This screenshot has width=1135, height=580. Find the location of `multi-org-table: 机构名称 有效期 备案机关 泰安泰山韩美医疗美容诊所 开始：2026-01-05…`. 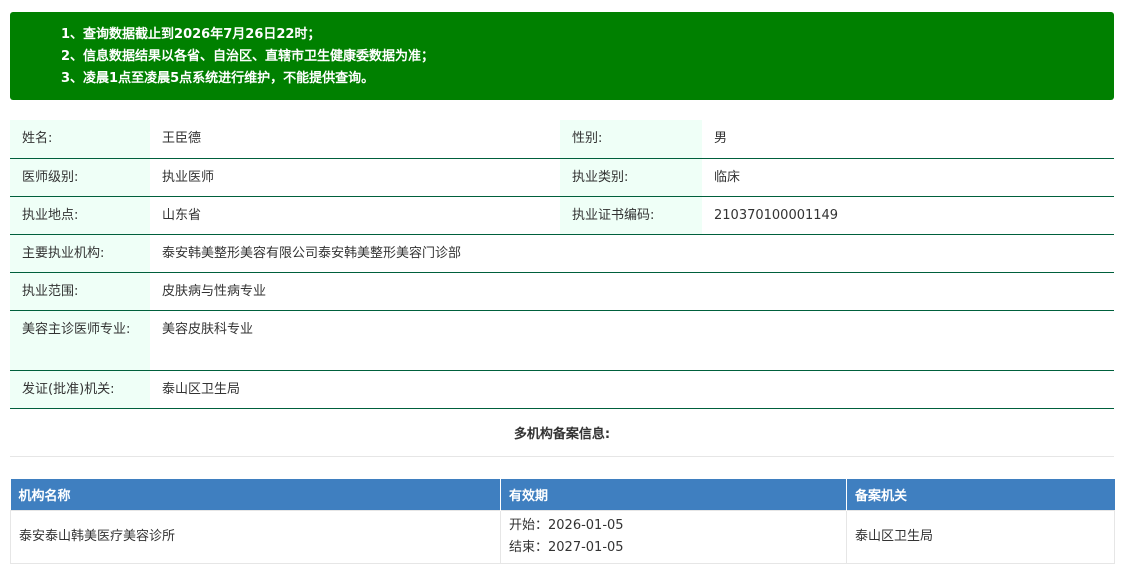

multi-org-table: 机构名称 有效期 备案机关 泰安泰山韩美医疗美容诊所 开始：2026-01-05… is located at coordinates (562, 521).